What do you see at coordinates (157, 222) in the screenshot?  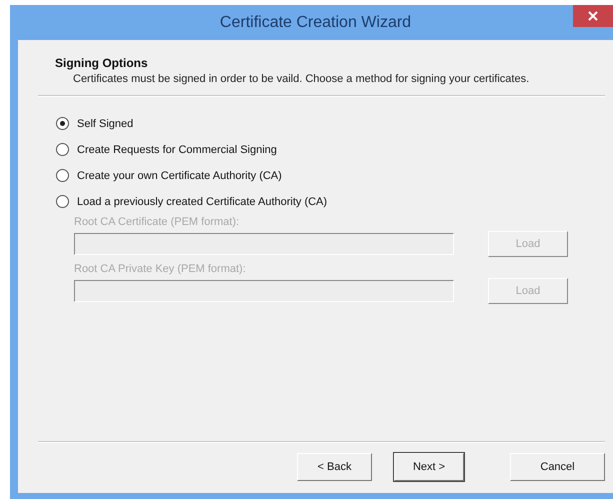 I see `field-label: Root CA Certificate (PEM format):` at bounding box center [157, 222].